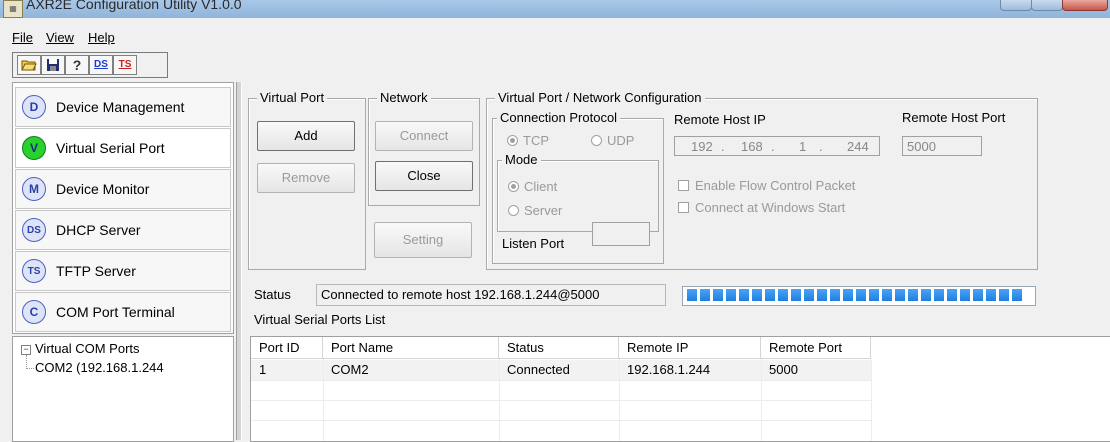 This screenshot has width=1110, height=442. Describe the element at coordinates (101, 37) in the screenshot. I see `menu-help: Help` at that location.